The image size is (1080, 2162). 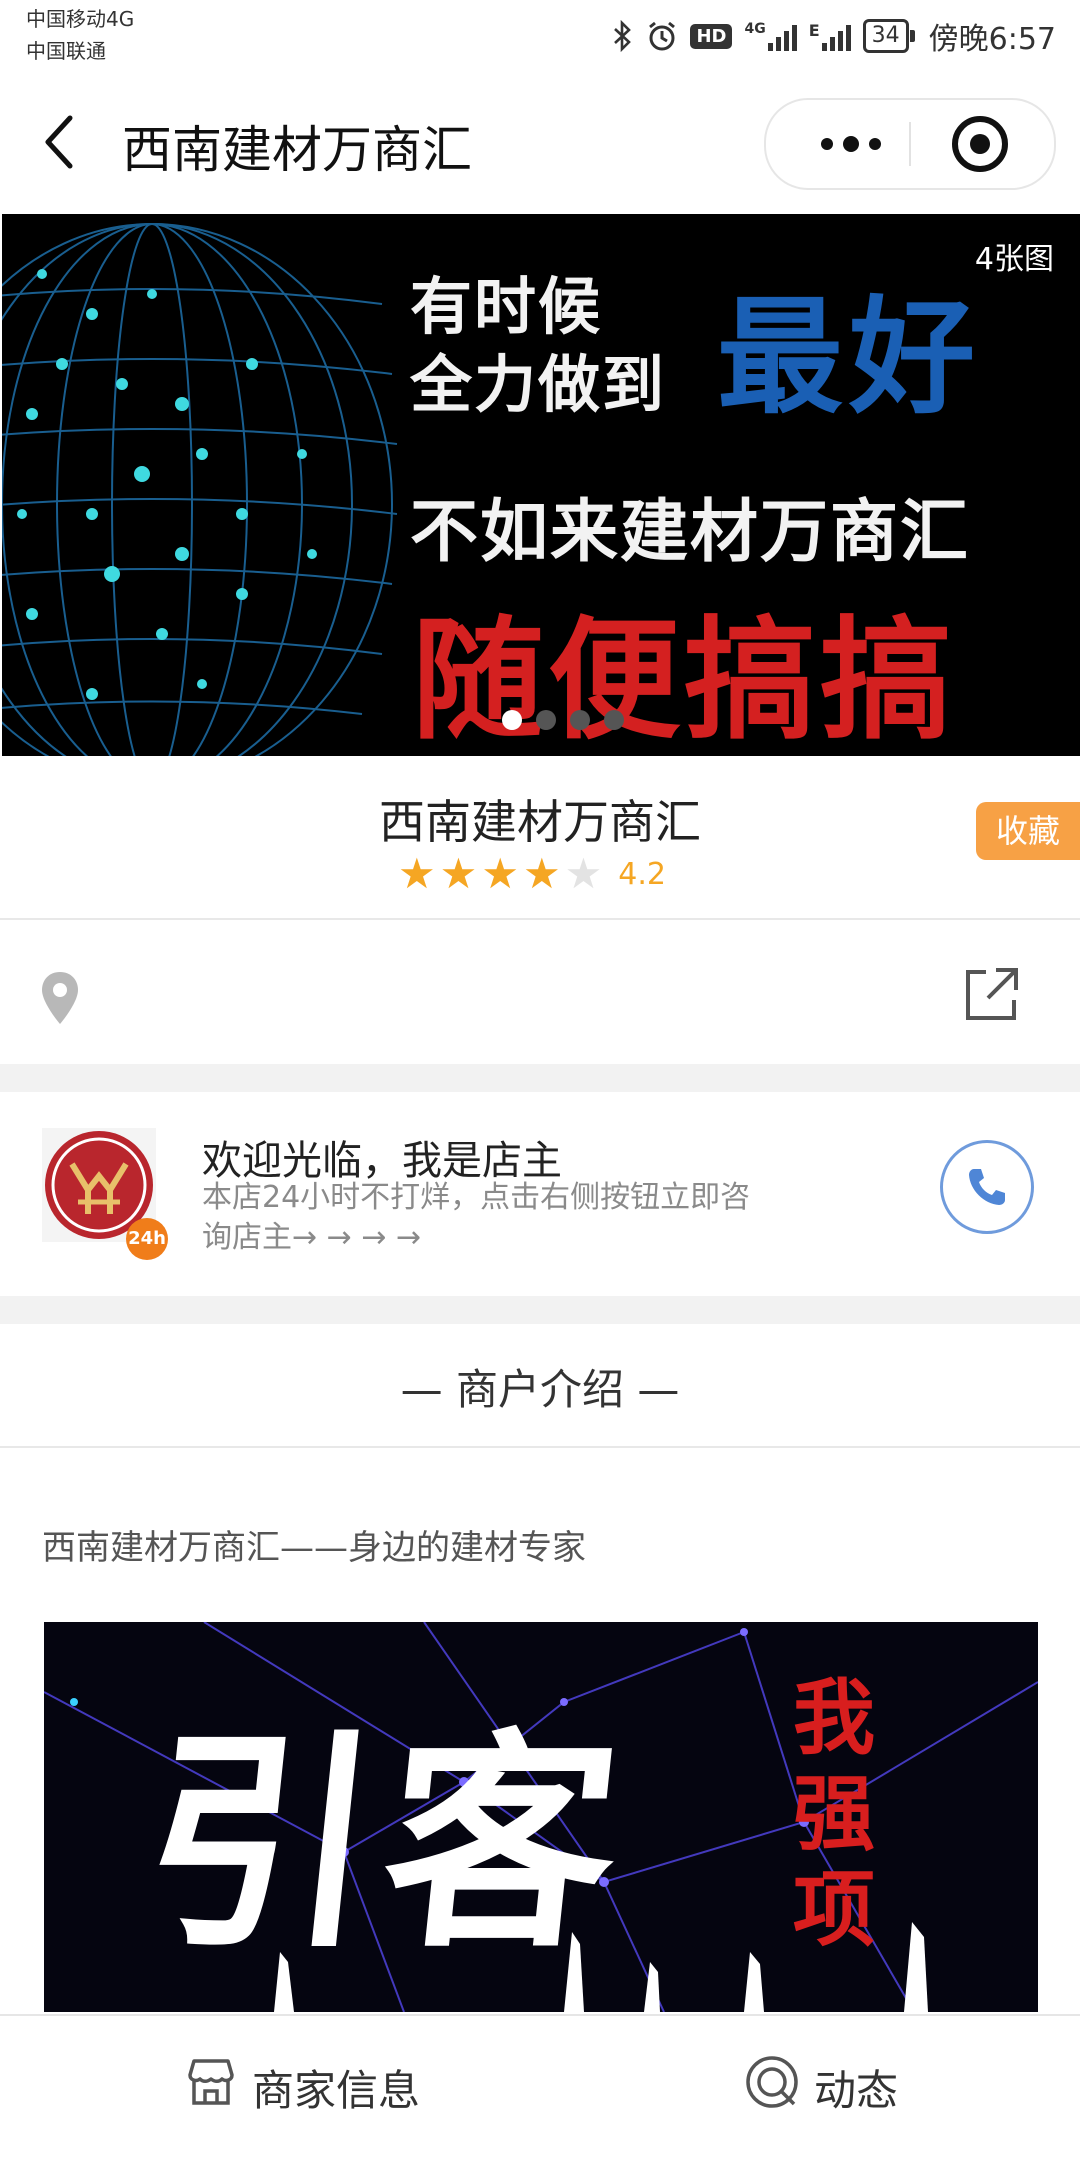 I want to click on page-title: 西南建材万商汇, so click(x=297, y=150).